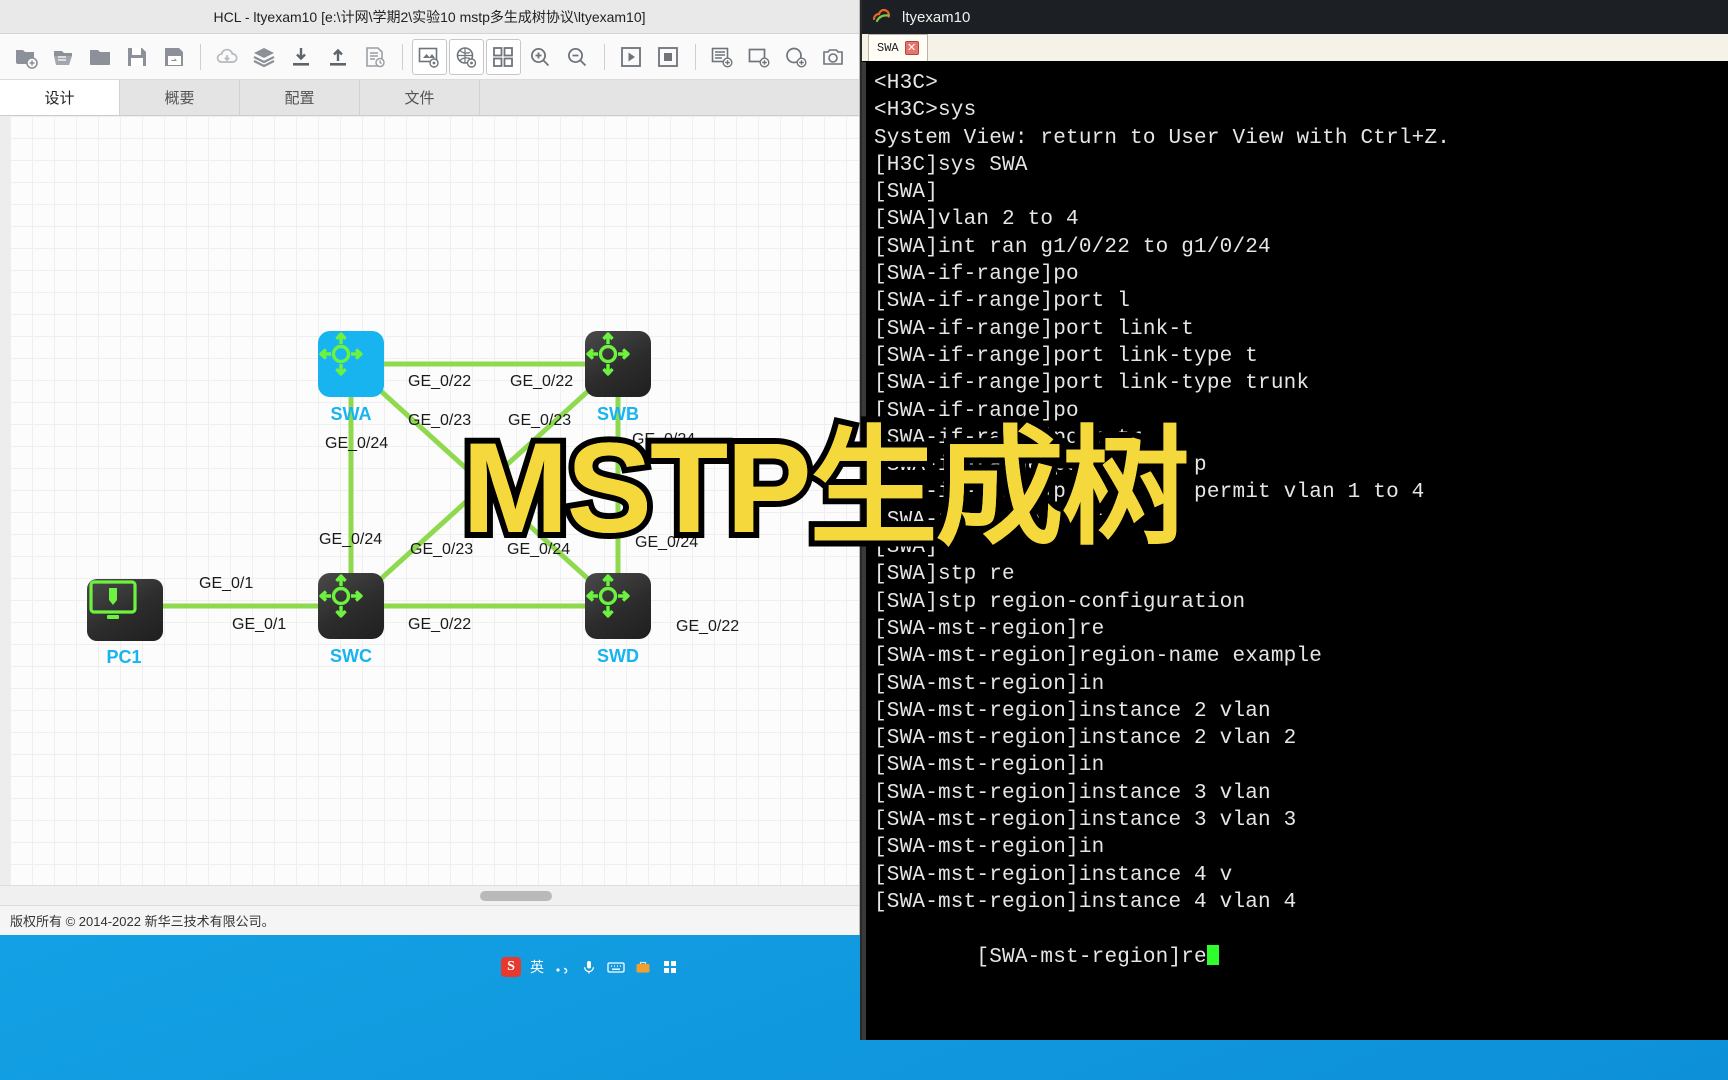 The width and height of the screenshot is (1728, 1080). I want to click on tab-files: 文件, so click(420, 97).